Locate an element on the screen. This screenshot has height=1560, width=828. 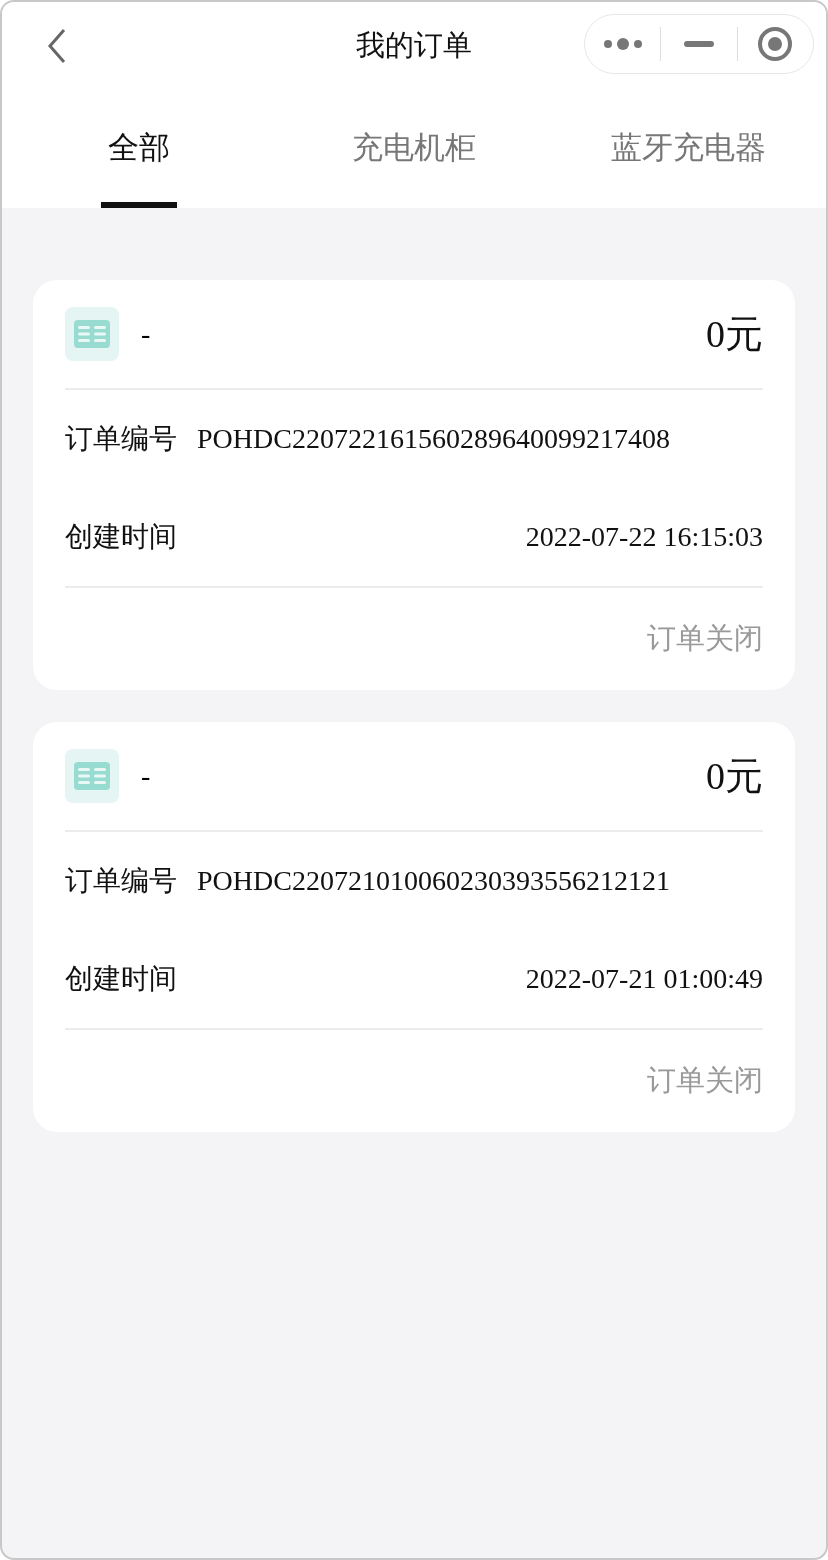
page-title: 我的订单 is located at coordinates (414, 45).